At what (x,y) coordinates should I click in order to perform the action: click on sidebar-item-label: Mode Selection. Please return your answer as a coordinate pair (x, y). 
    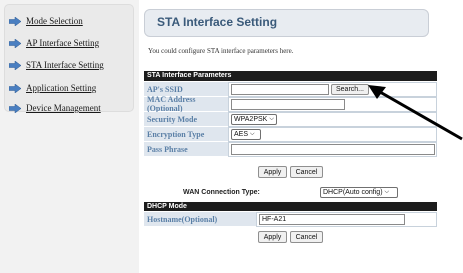
    Looking at the image, I should click on (54, 21).